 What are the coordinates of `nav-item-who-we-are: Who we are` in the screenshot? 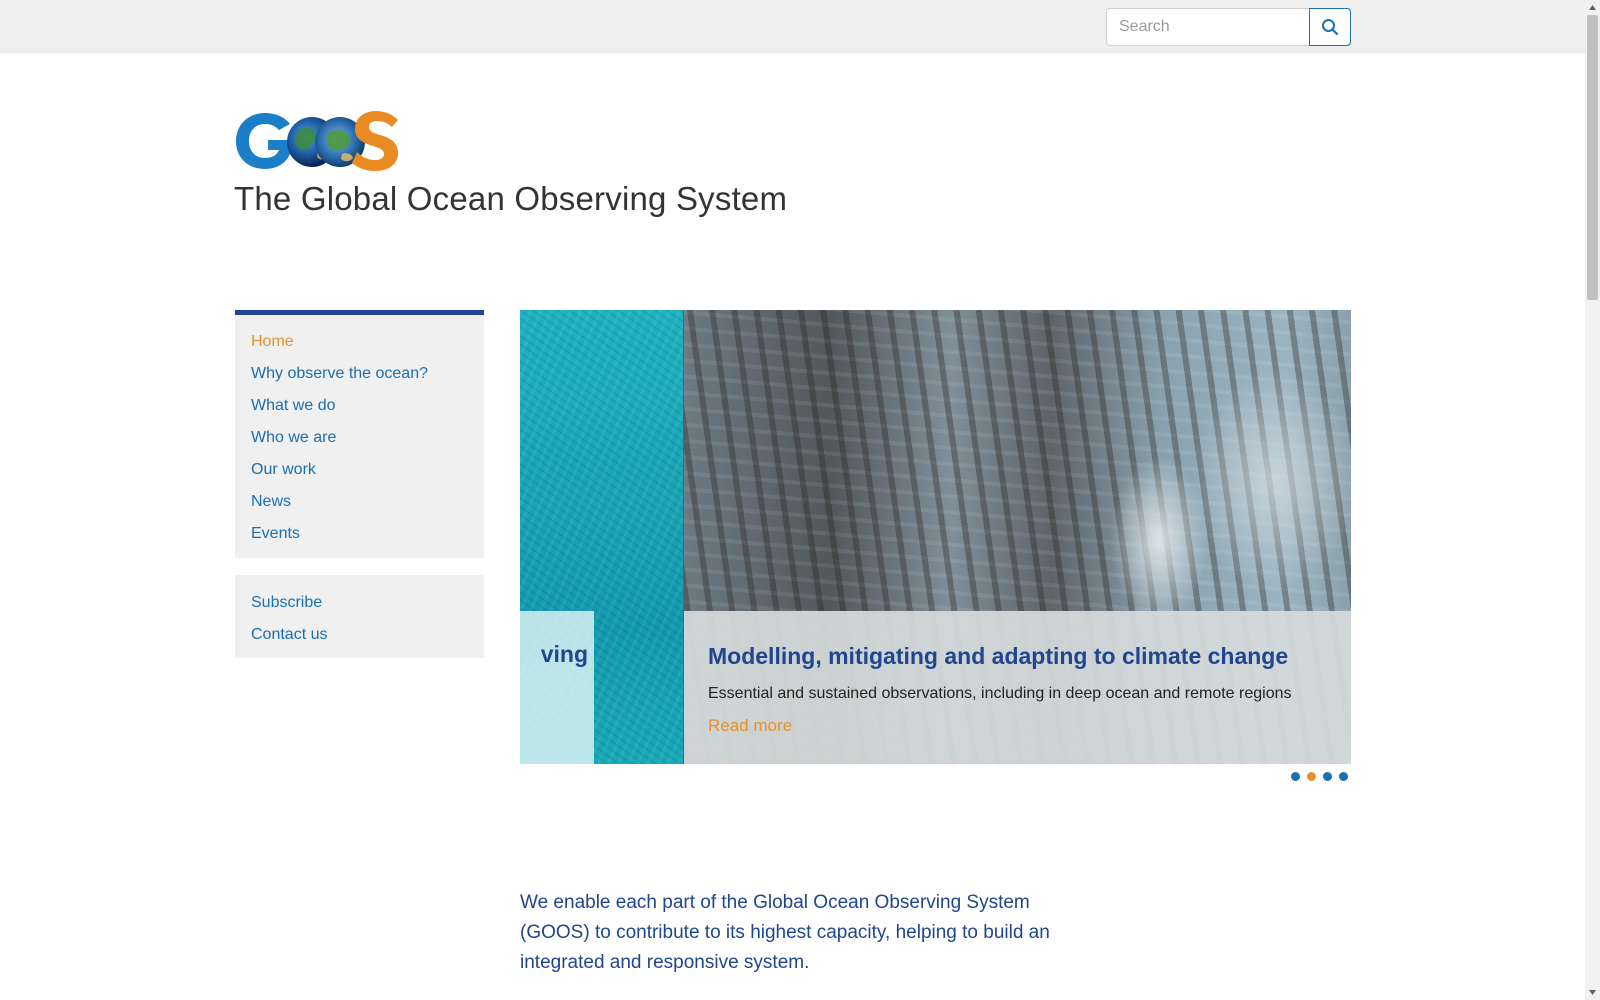 It's located at (367, 438).